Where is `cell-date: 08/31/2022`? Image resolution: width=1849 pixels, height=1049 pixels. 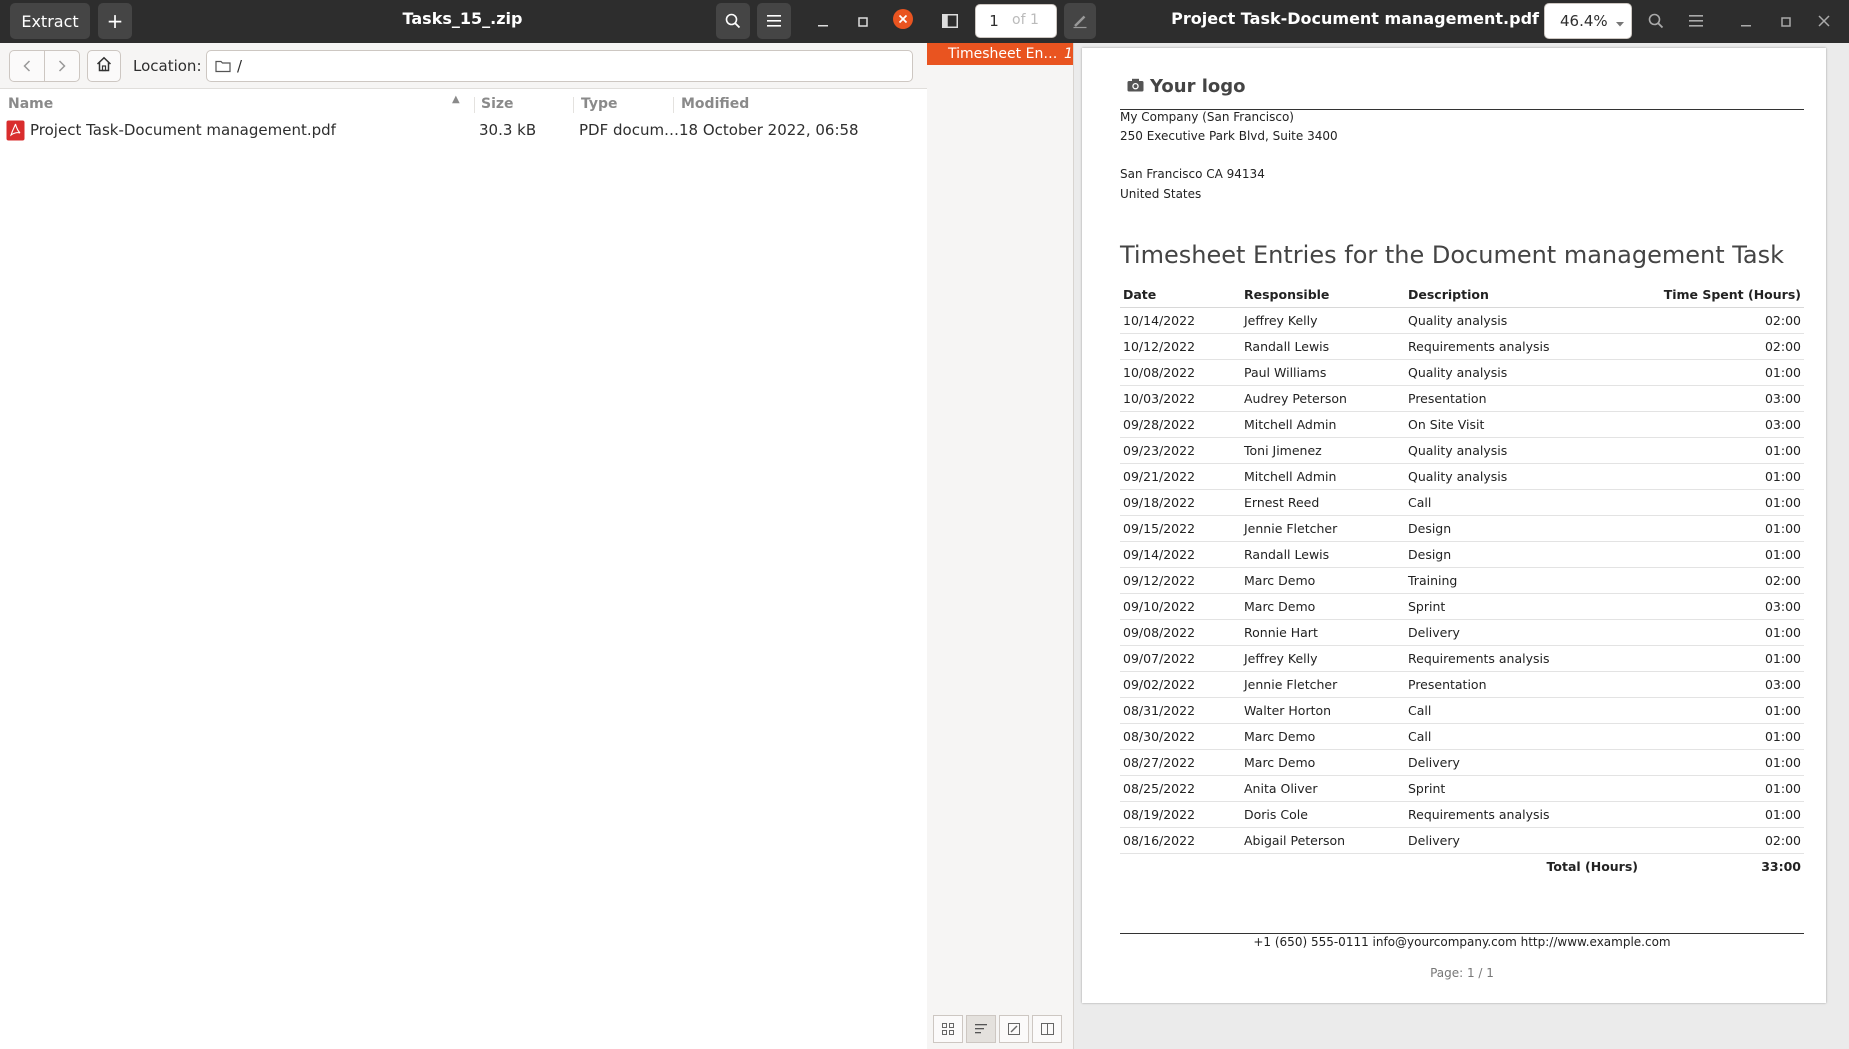 cell-date: 08/31/2022 is located at coordinates (1180, 710).